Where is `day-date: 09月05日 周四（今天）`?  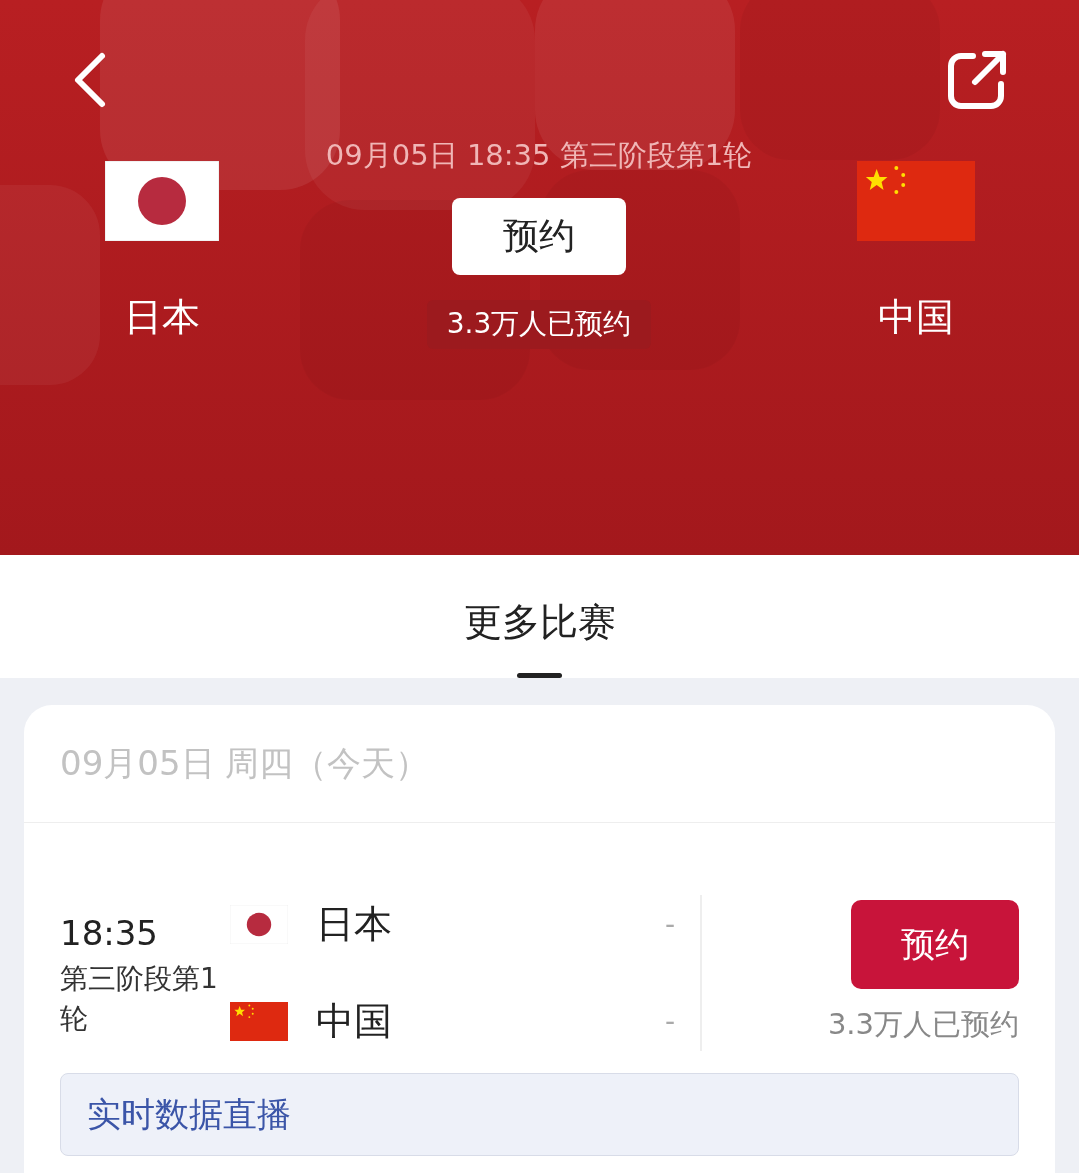
day-date: 09月05日 周四（今天） is located at coordinates (539, 764).